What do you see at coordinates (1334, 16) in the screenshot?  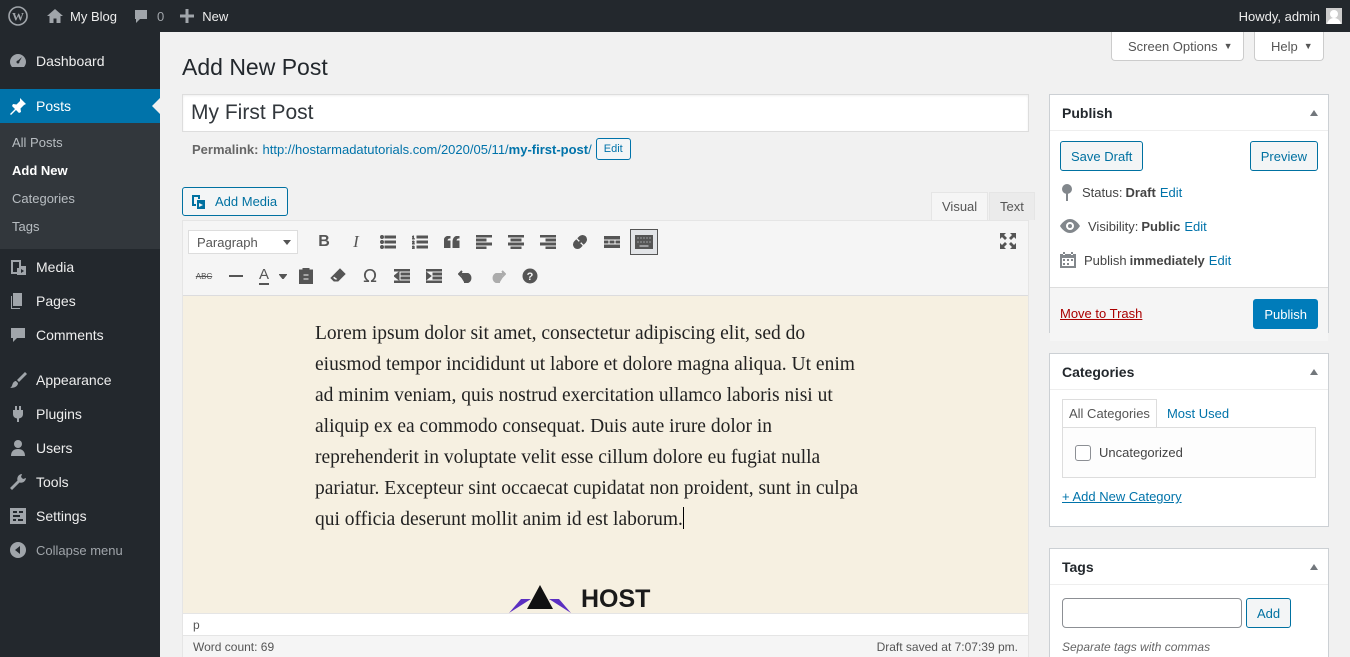 I see `avatar` at bounding box center [1334, 16].